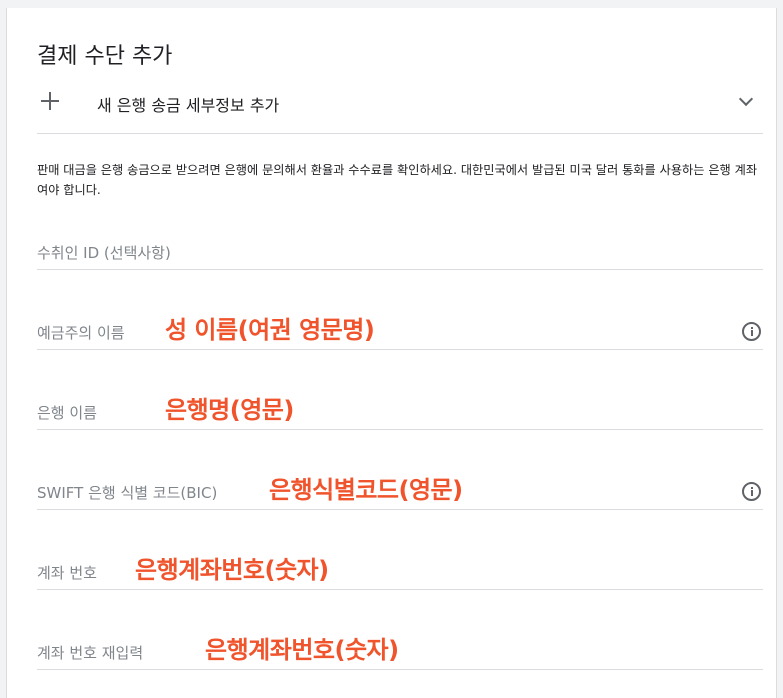  I want to click on swift-field: SWIFT 은행 식별 코드(BIC) 은행식별코드(영문), so click(400, 490).